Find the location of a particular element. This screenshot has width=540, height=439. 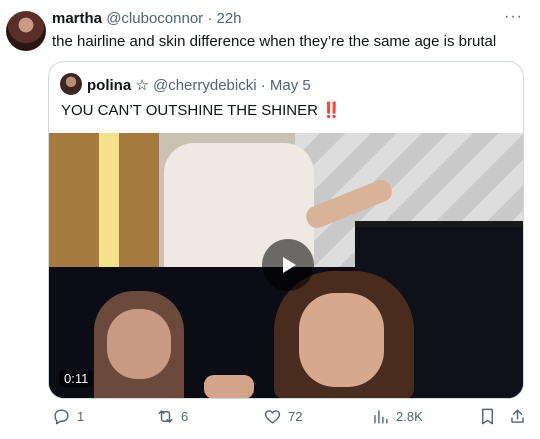

tweet-actions: 1 6 72 2.8K is located at coordinates (270, 421).